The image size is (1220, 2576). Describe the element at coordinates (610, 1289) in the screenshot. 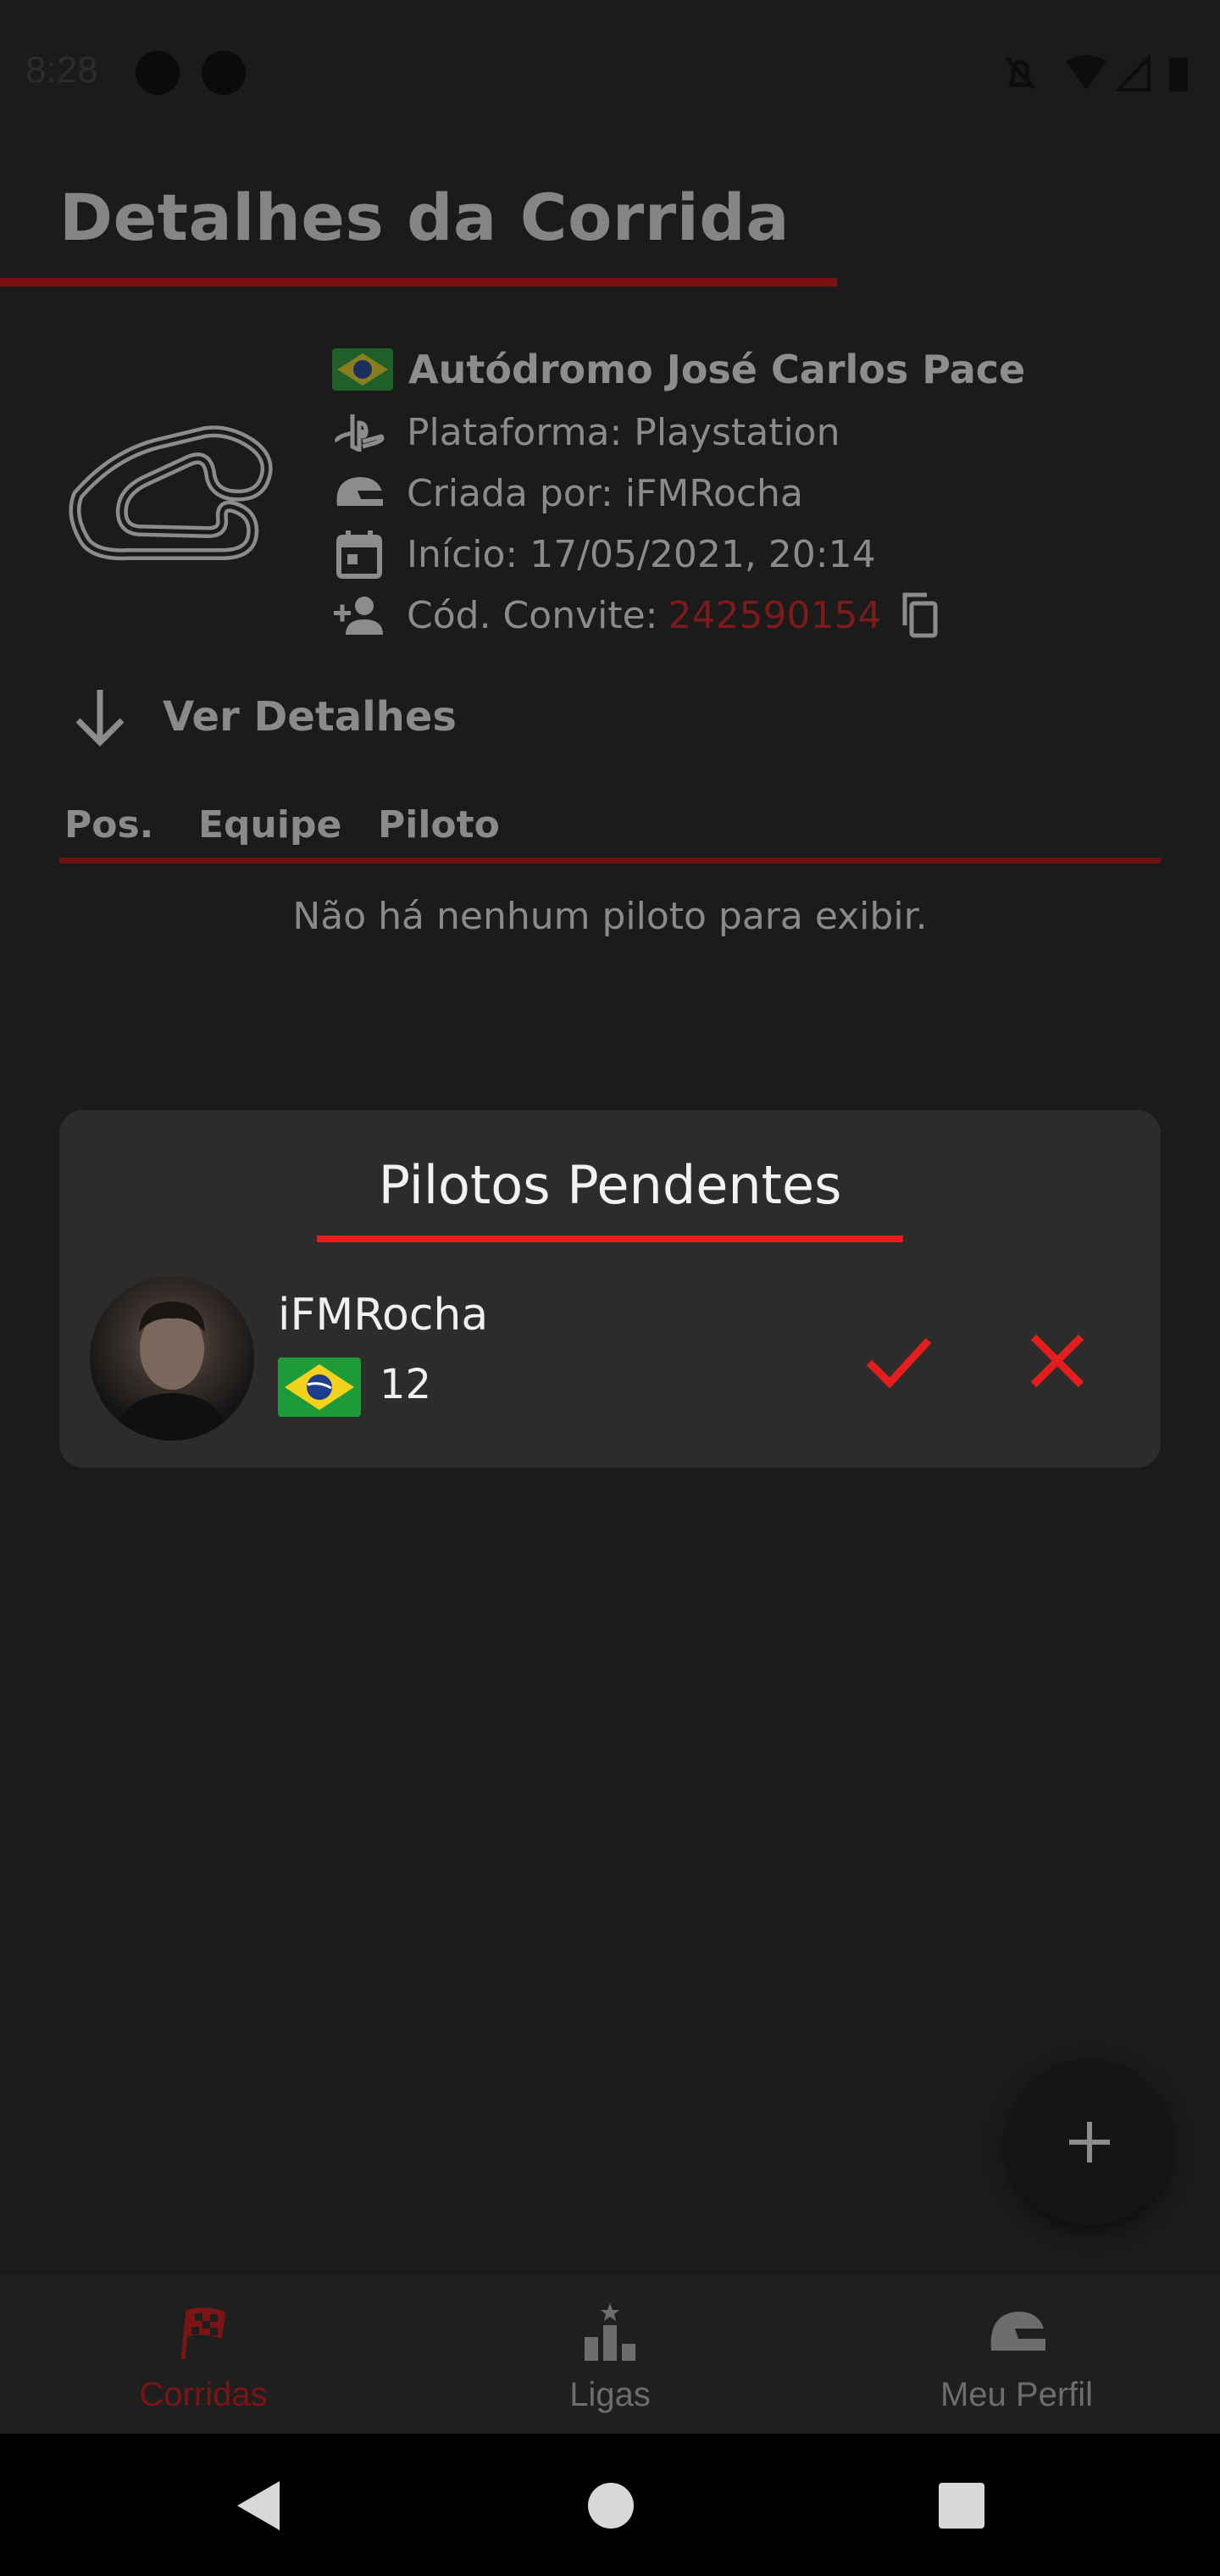

I see `pending-drivers-card: Pilotos Pendentes iFMRocha 12` at that location.